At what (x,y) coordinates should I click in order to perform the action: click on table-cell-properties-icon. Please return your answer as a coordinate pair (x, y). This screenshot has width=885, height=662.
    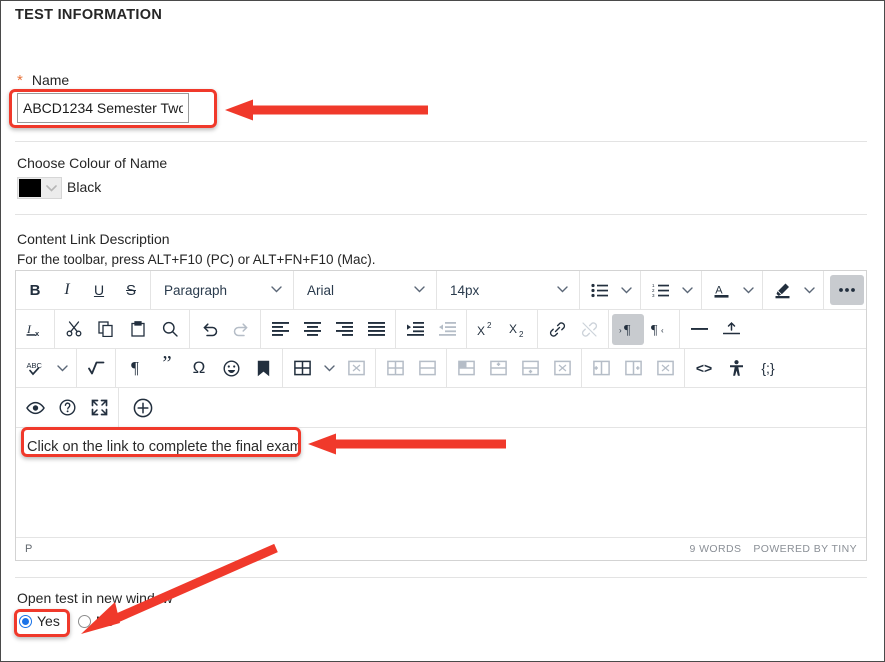
    Looking at the image, I should click on (395, 368).